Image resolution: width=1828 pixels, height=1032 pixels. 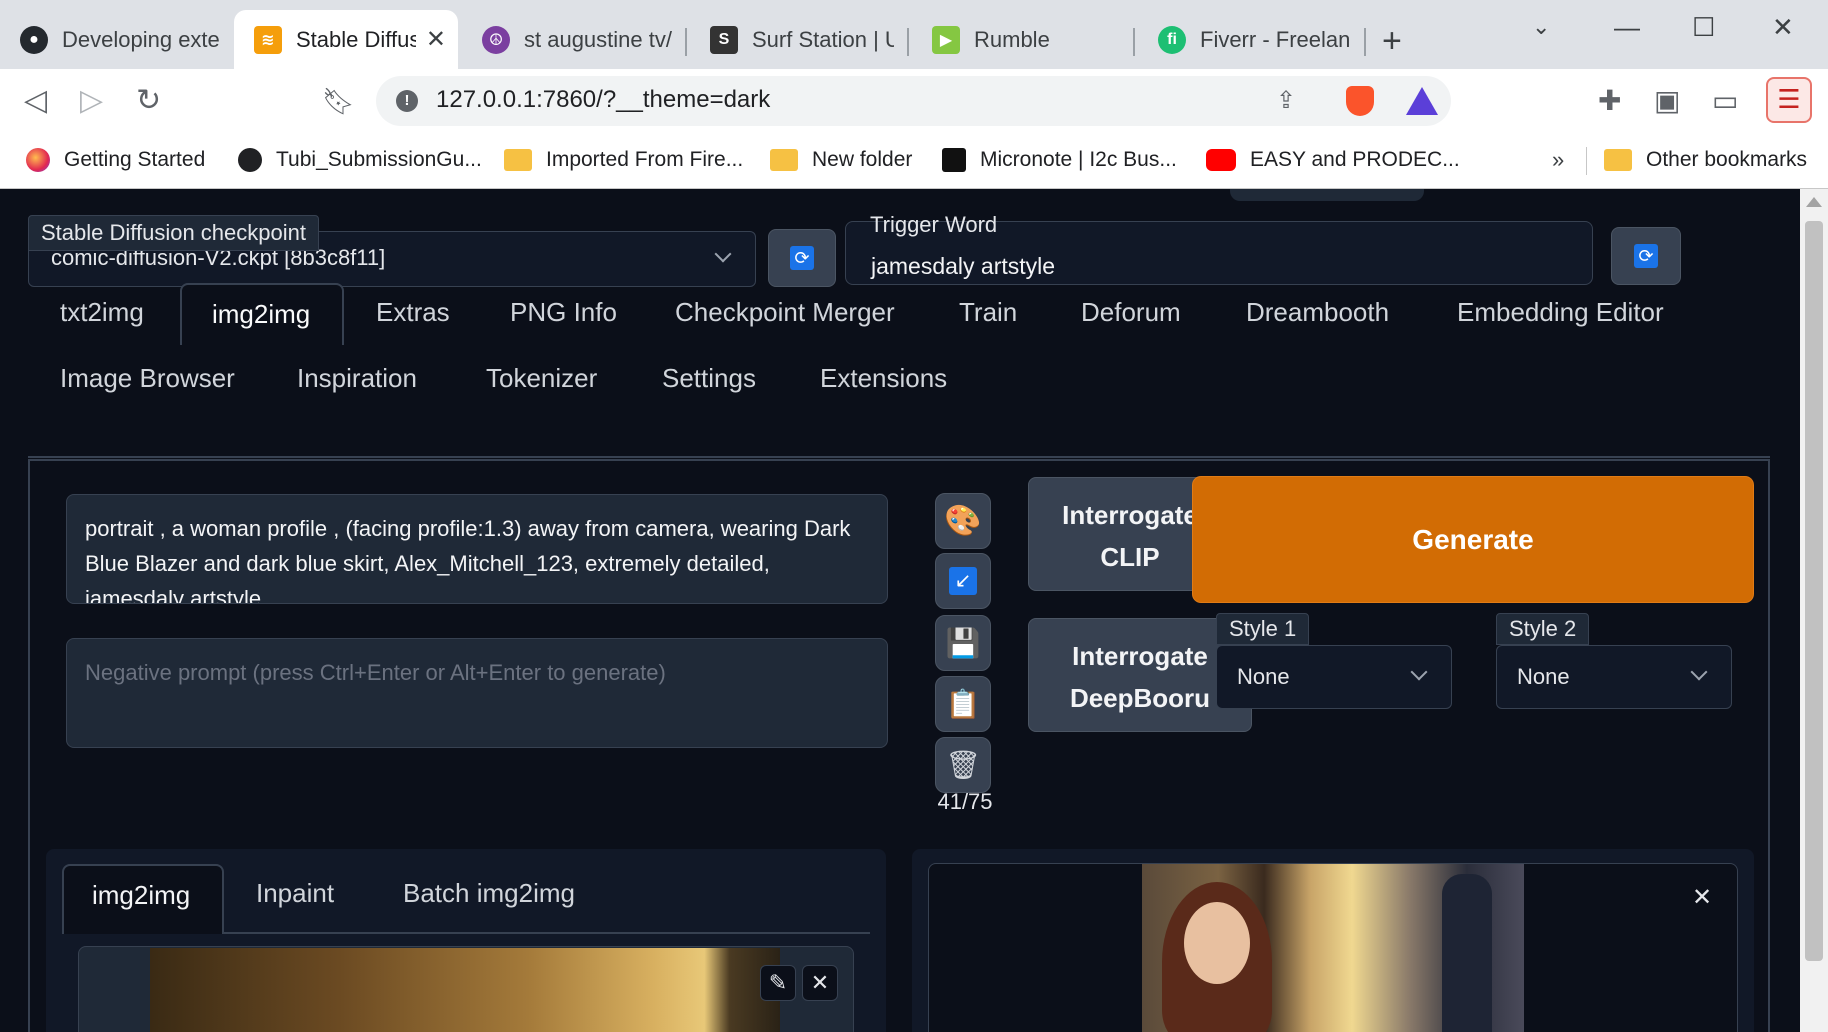 What do you see at coordinates (563, 312) in the screenshot?
I see `tab-png-info: PNG Info` at bounding box center [563, 312].